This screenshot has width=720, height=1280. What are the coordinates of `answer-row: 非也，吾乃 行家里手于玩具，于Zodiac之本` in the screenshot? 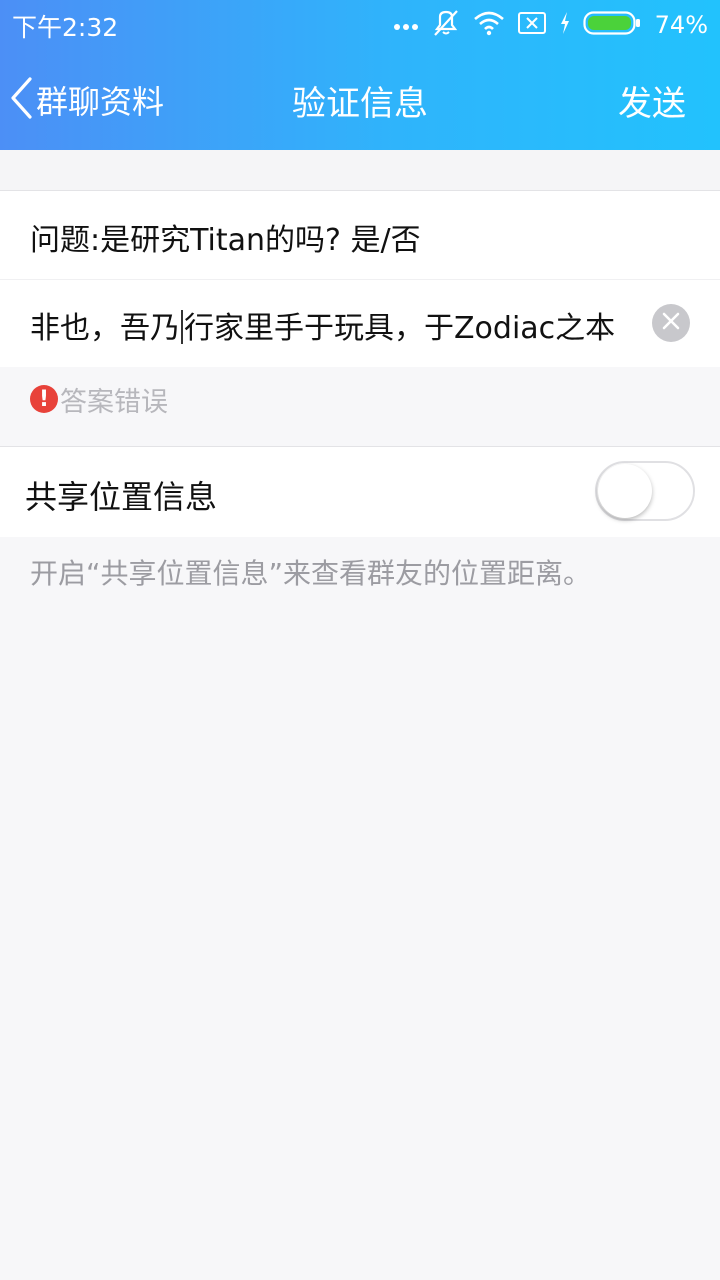 It's located at (360, 323).